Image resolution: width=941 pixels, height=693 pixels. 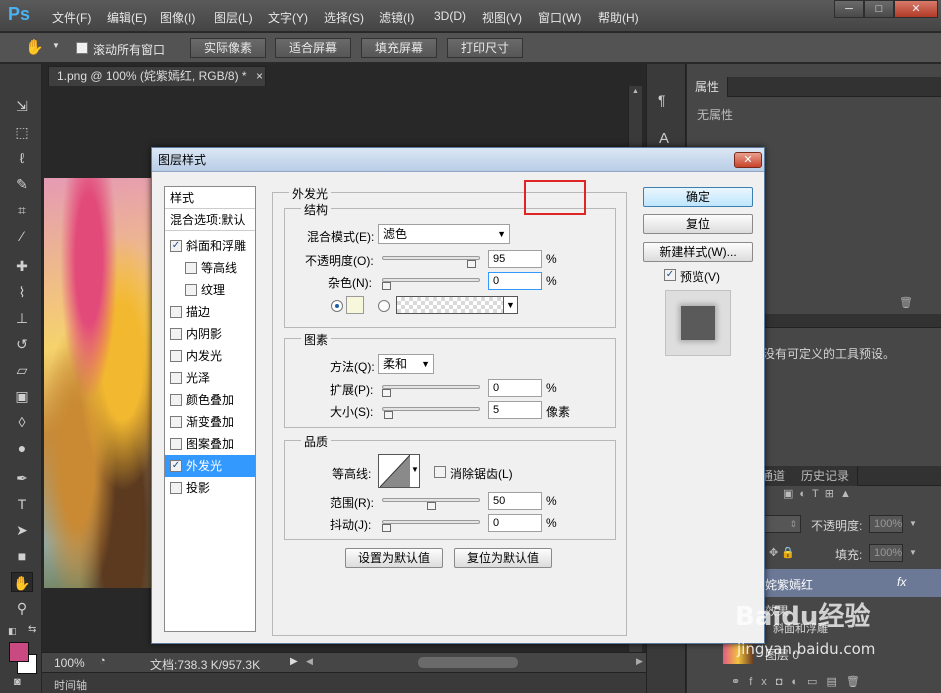 What do you see at coordinates (515, 388) in the screenshot?
I see `spread-input: 0` at bounding box center [515, 388].